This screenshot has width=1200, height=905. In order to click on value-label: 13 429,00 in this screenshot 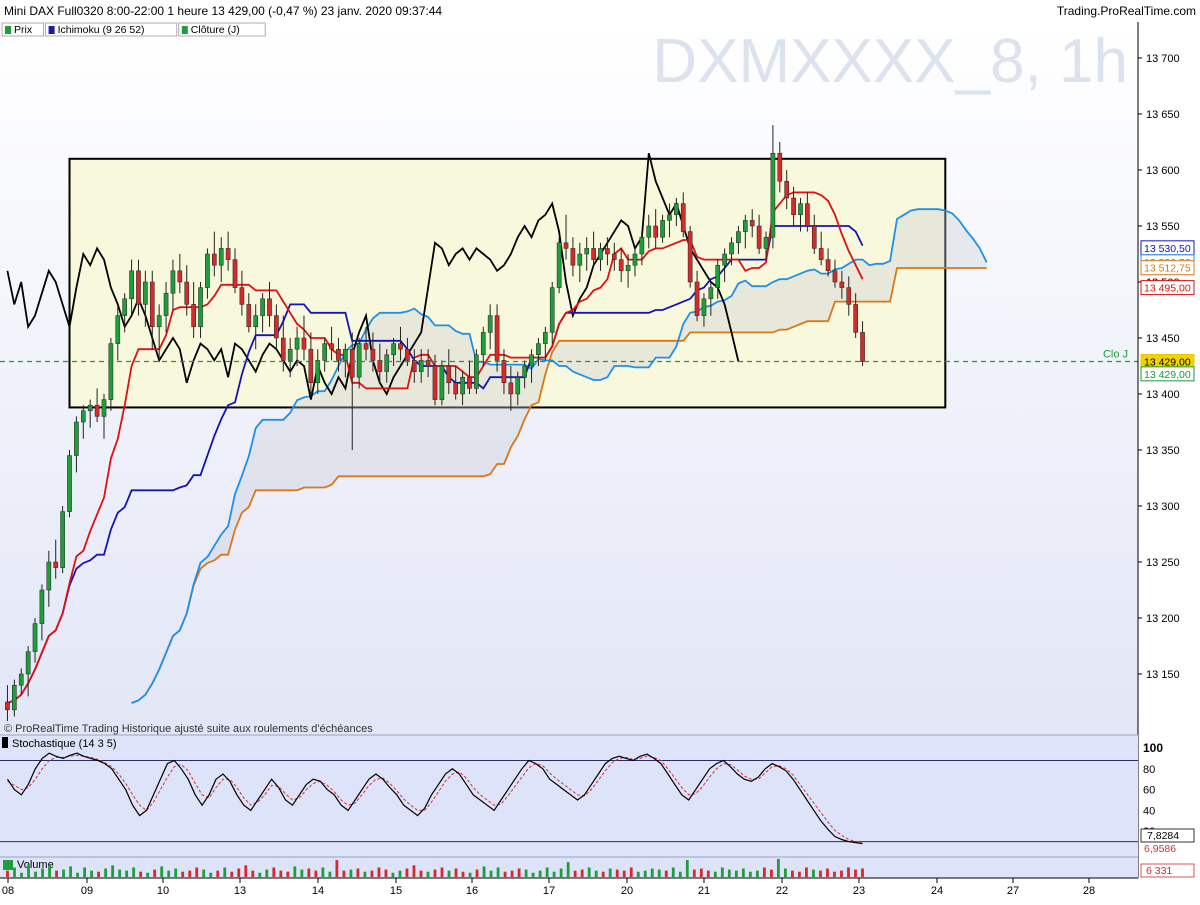, I will do `click(1167, 375)`.